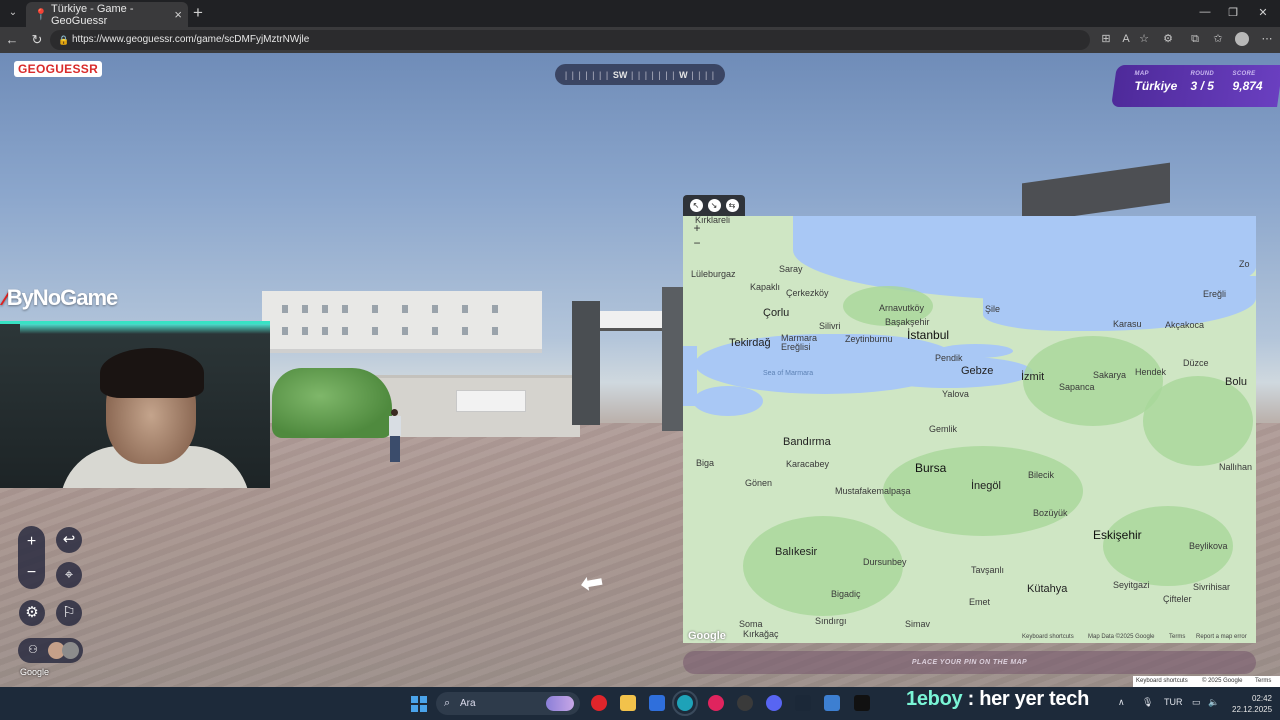  Describe the element at coordinates (1252, 704) in the screenshot. I see `system-clock: 02:42 22.12.2025` at that location.